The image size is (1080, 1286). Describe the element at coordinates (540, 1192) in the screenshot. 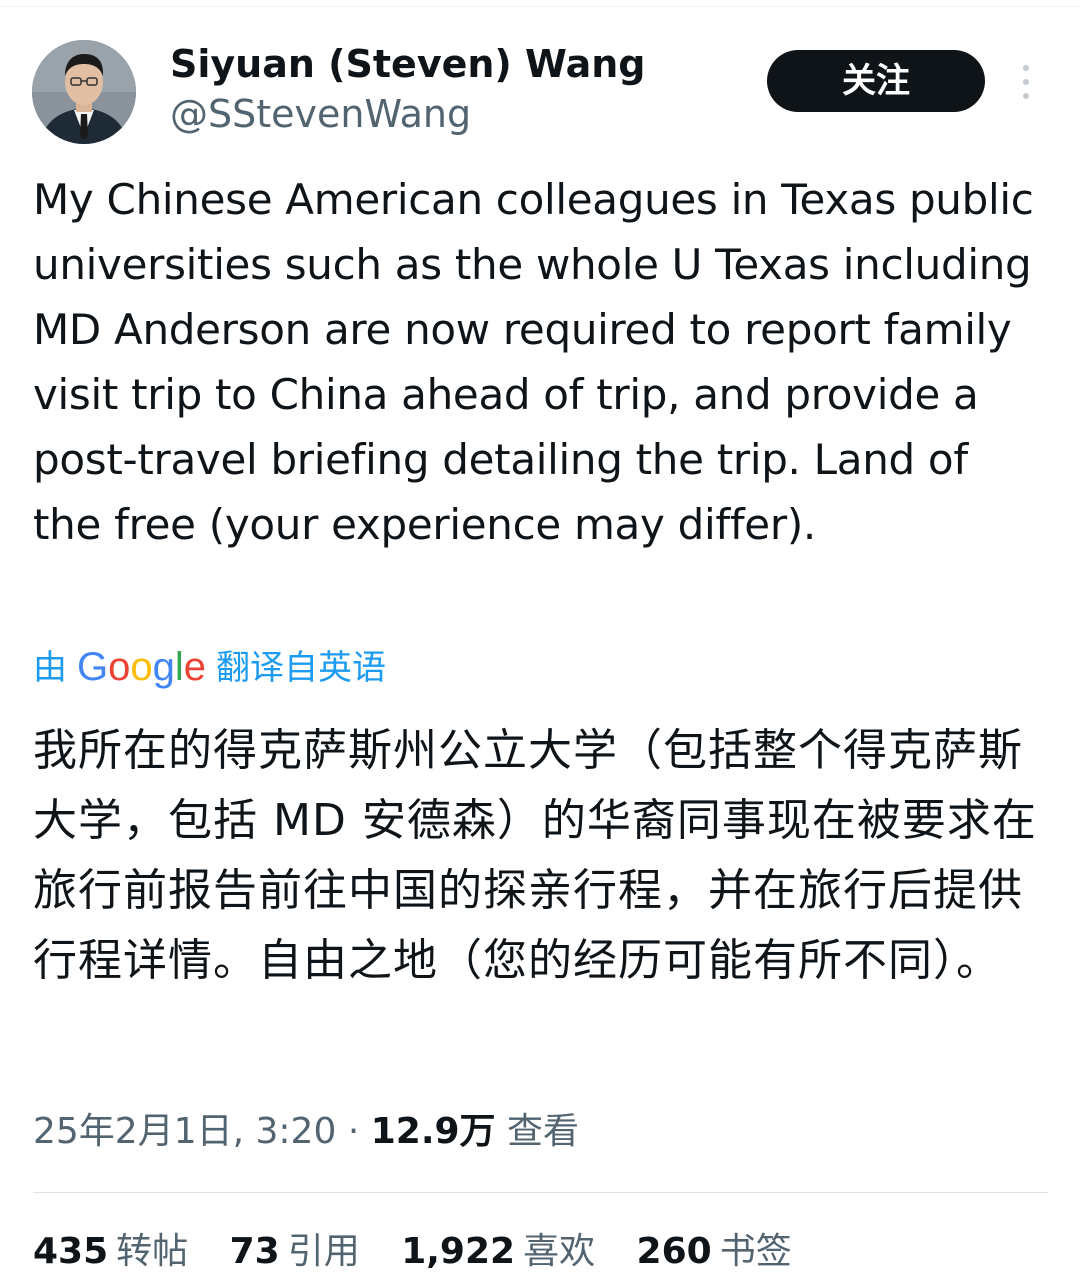

I see `stats-divider` at that location.